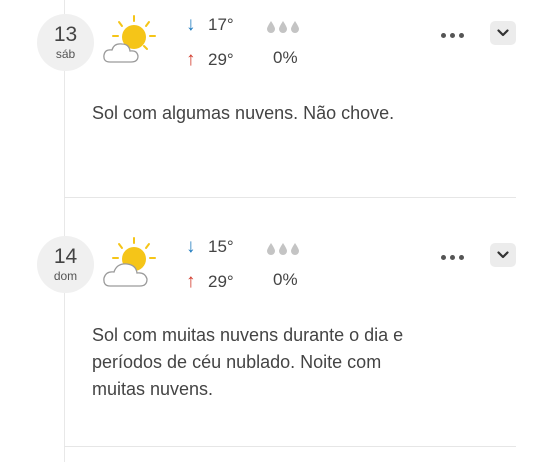 The height and width of the screenshot is (462, 534). Describe the element at coordinates (65, 34) in the screenshot. I see `day-number: 13` at that location.